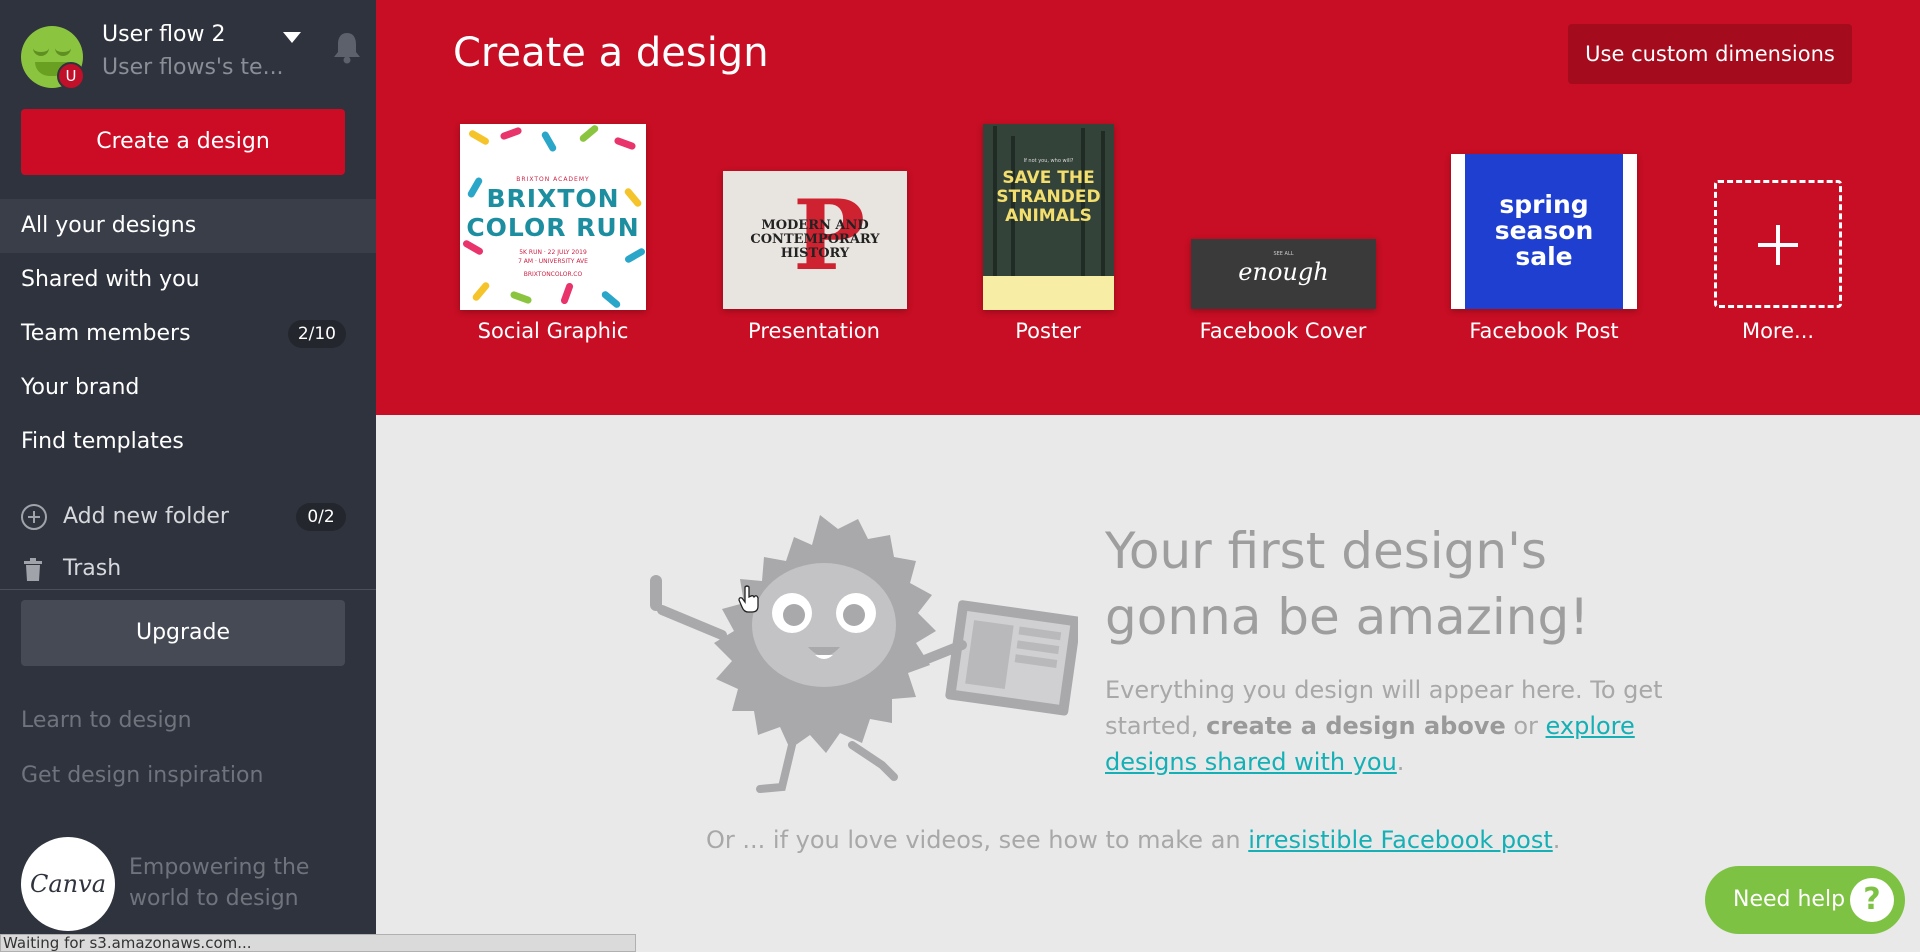 Image resolution: width=1920 pixels, height=952 pixels. Describe the element at coordinates (1347, 617) in the screenshot. I see `headline-line: gonna be amazing!` at that location.